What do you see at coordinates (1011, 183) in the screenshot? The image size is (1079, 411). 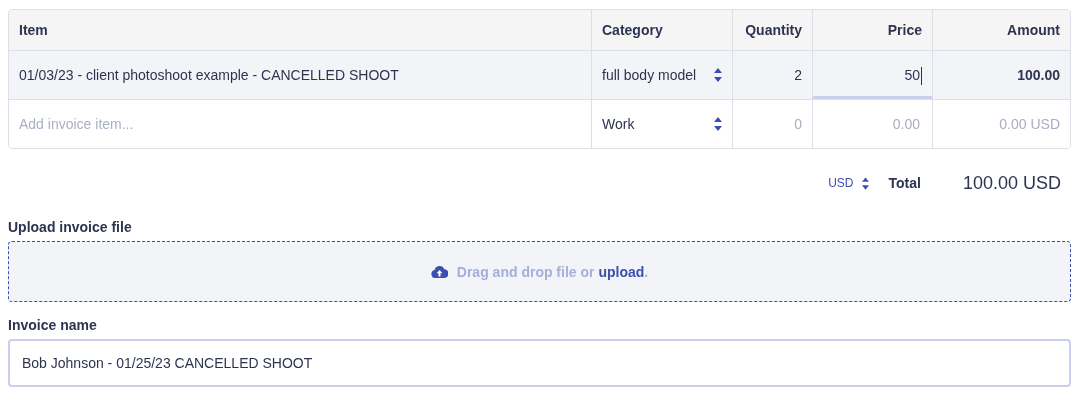 I see `total-value: 100.00 USD` at bounding box center [1011, 183].